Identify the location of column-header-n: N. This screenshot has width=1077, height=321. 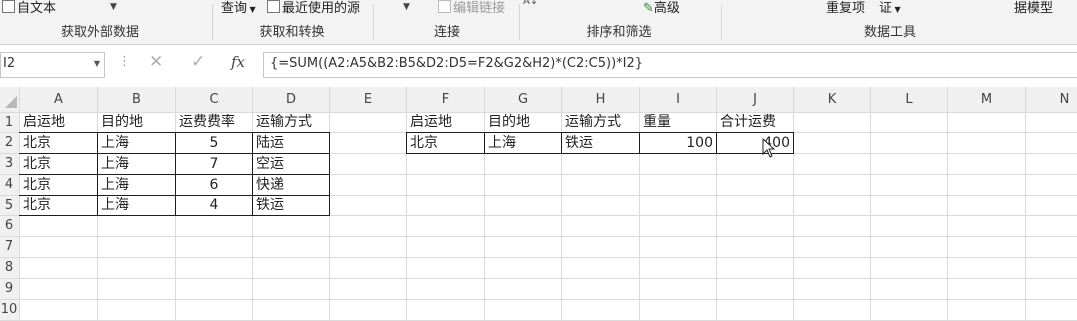
(1051, 99).